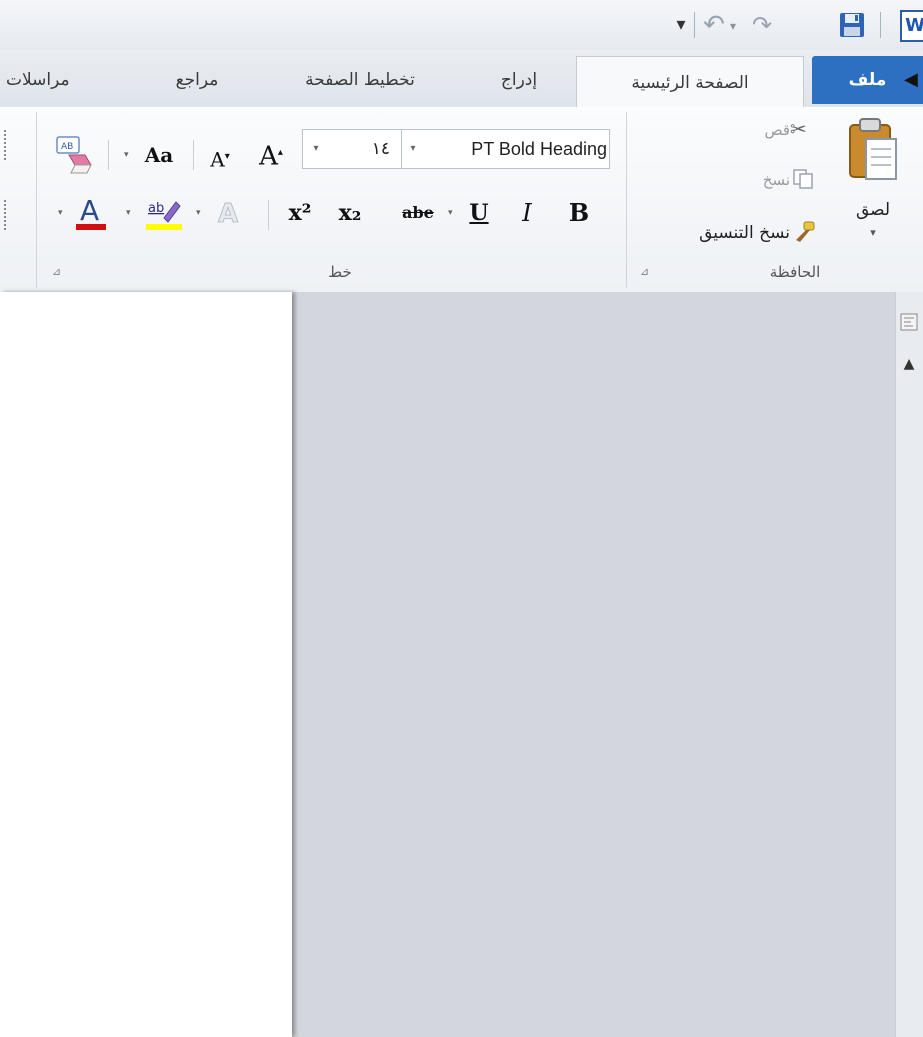 The width and height of the screenshot is (923, 1037). What do you see at coordinates (909, 664) in the screenshot?
I see `vertical-scrollbar` at bounding box center [909, 664].